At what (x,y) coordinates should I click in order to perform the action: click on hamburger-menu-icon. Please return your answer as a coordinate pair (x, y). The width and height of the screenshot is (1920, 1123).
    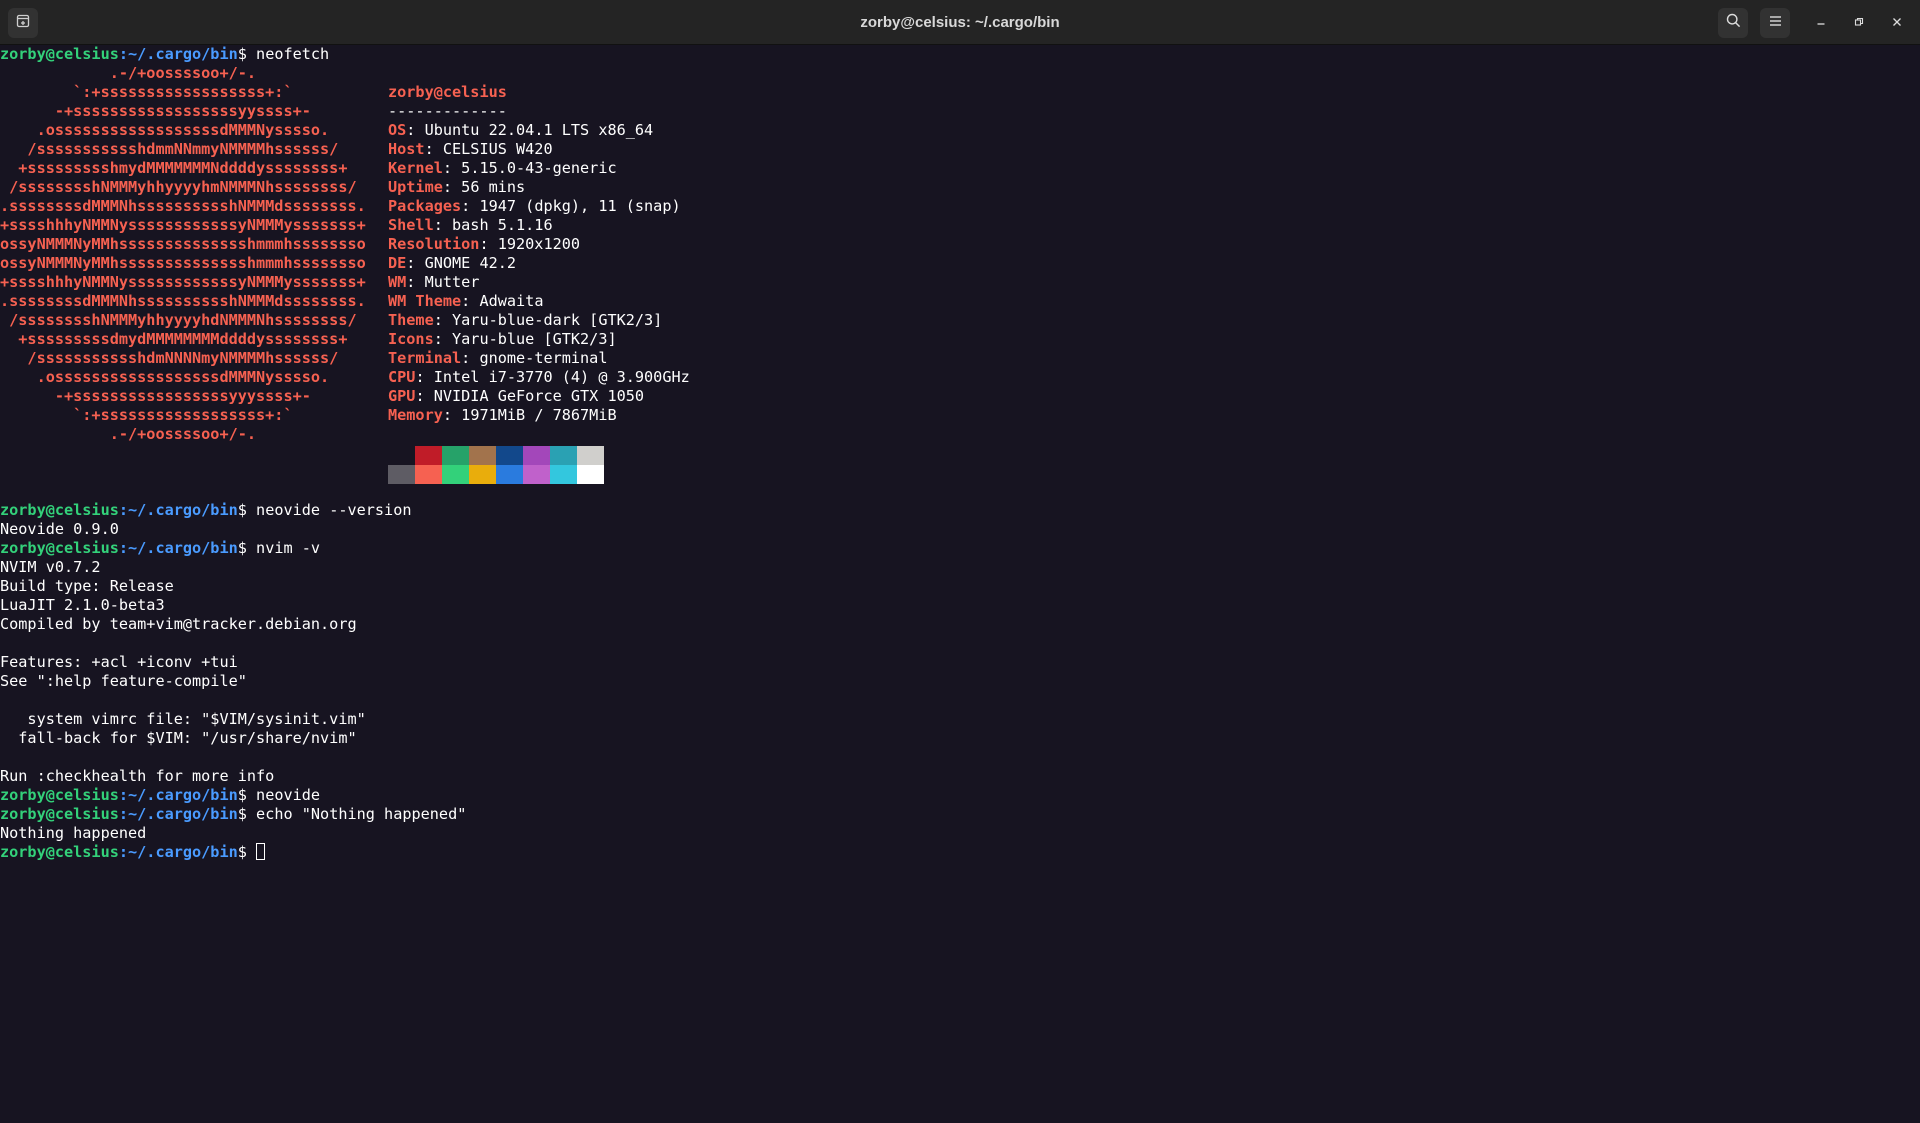
    Looking at the image, I should click on (1775, 23).